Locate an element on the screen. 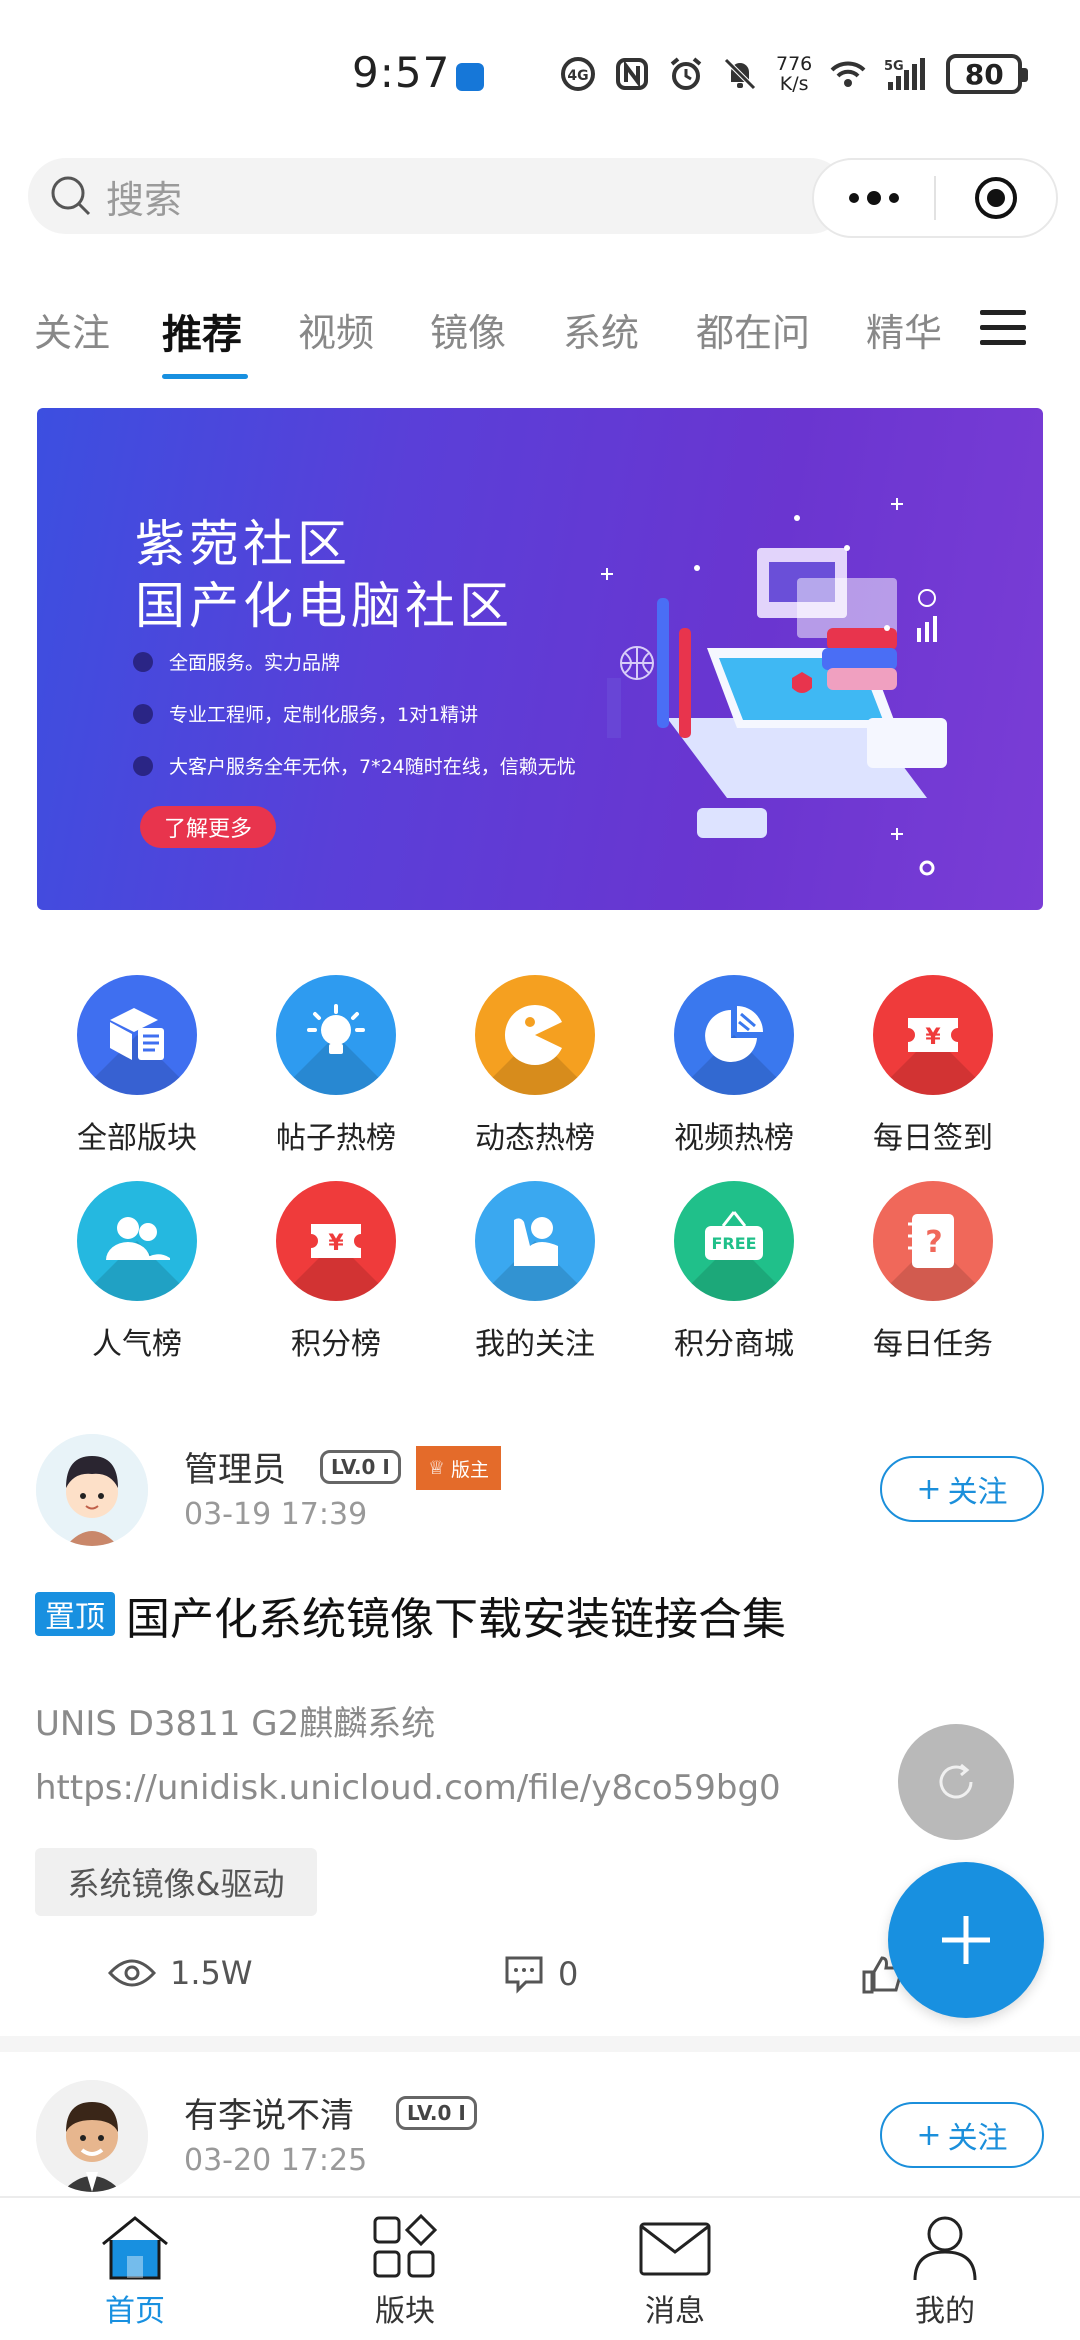 The width and height of the screenshot is (1080, 2340). free-sign-icon: FREE is located at coordinates (734, 1241).